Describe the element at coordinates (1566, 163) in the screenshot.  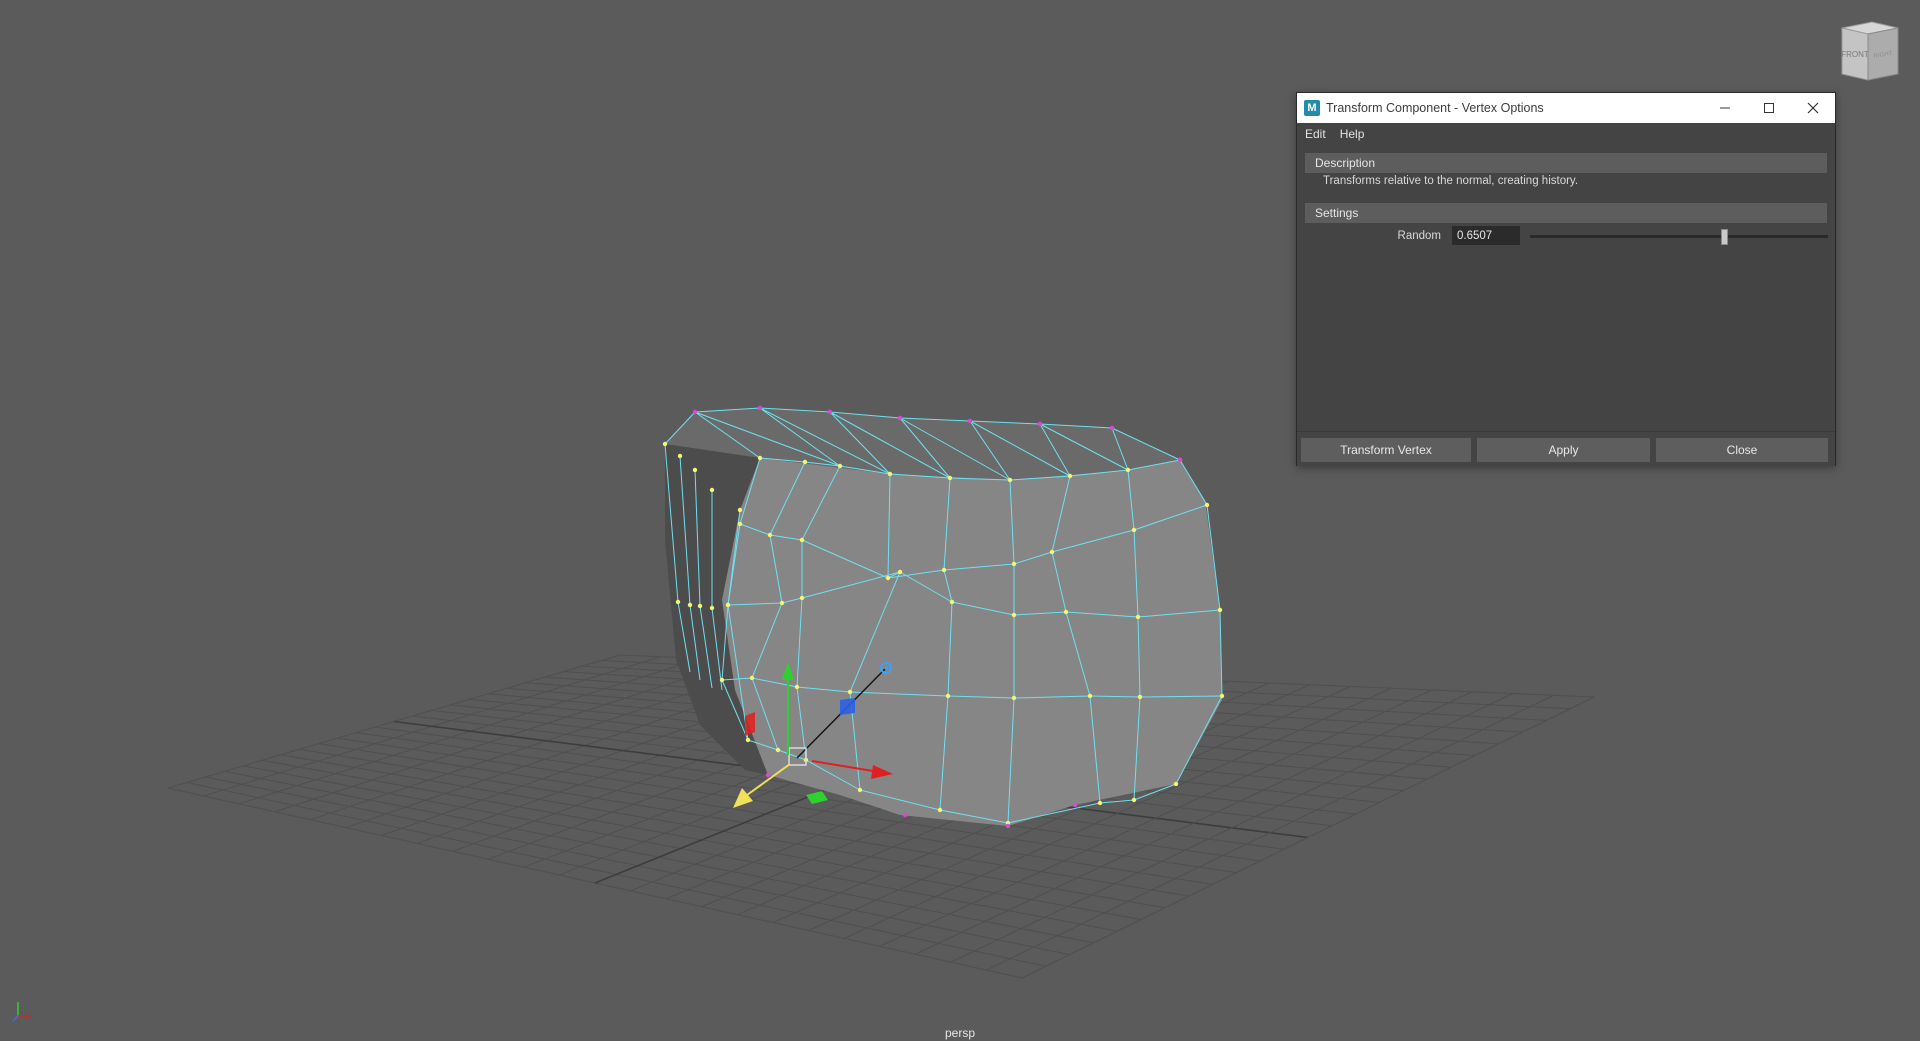
I see `description-section-header: Description` at that location.